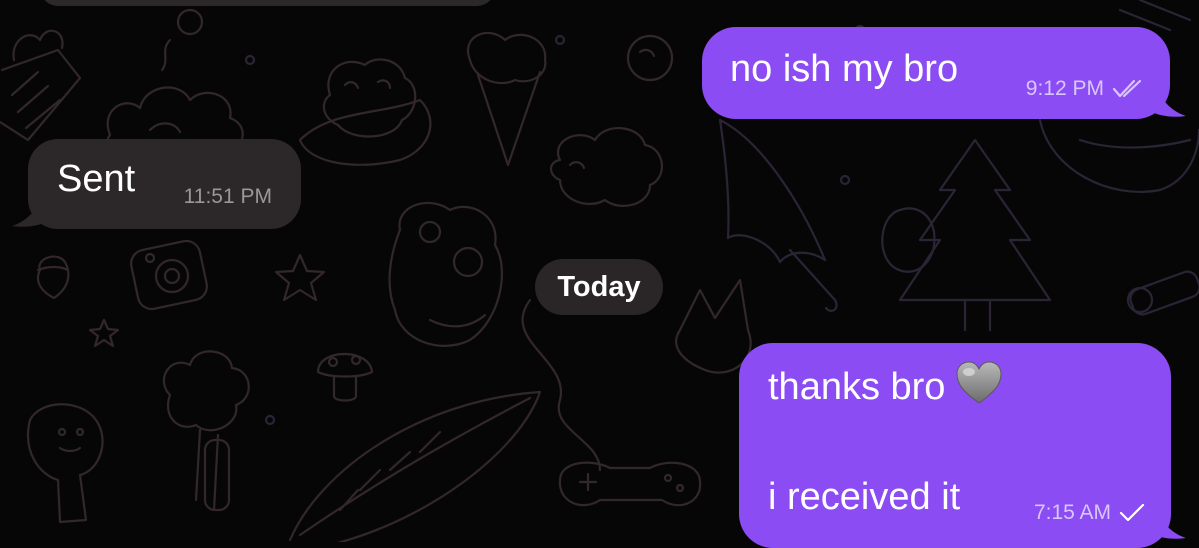 Image resolution: width=1199 pixels, height=548 pixels. What do you see at coordinates (164, 184) in the screenshot?
I see `message-bubble-incoming: Sent 11:51 PM` at bounding box center [164, 184].